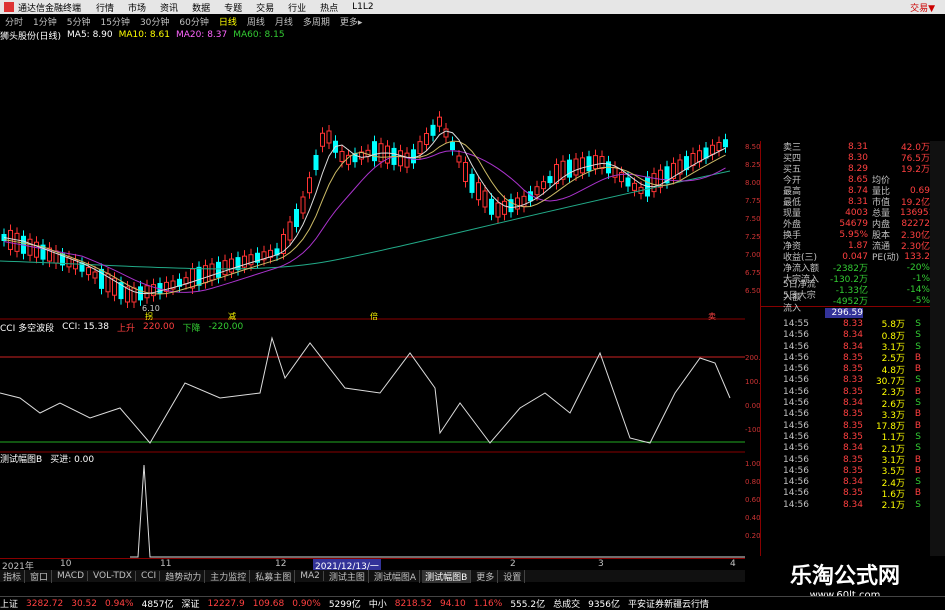  Describe the element at coordinates (79, 21) in the screenshot. I see `period-tab-5min: 5分钟` at that location.